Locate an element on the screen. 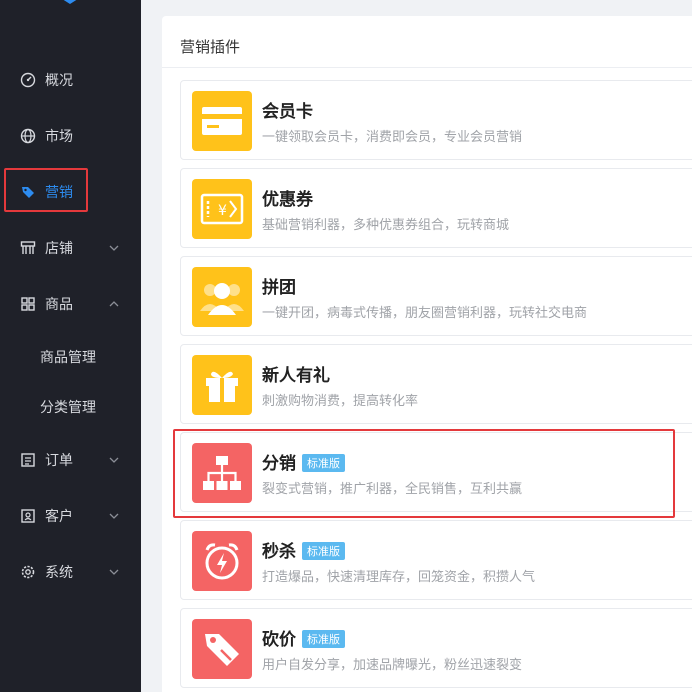 Image resolution: width=692 pixels, height=692 pixels. plugin-name: 会员卡 is located at coordinates (287, 112).